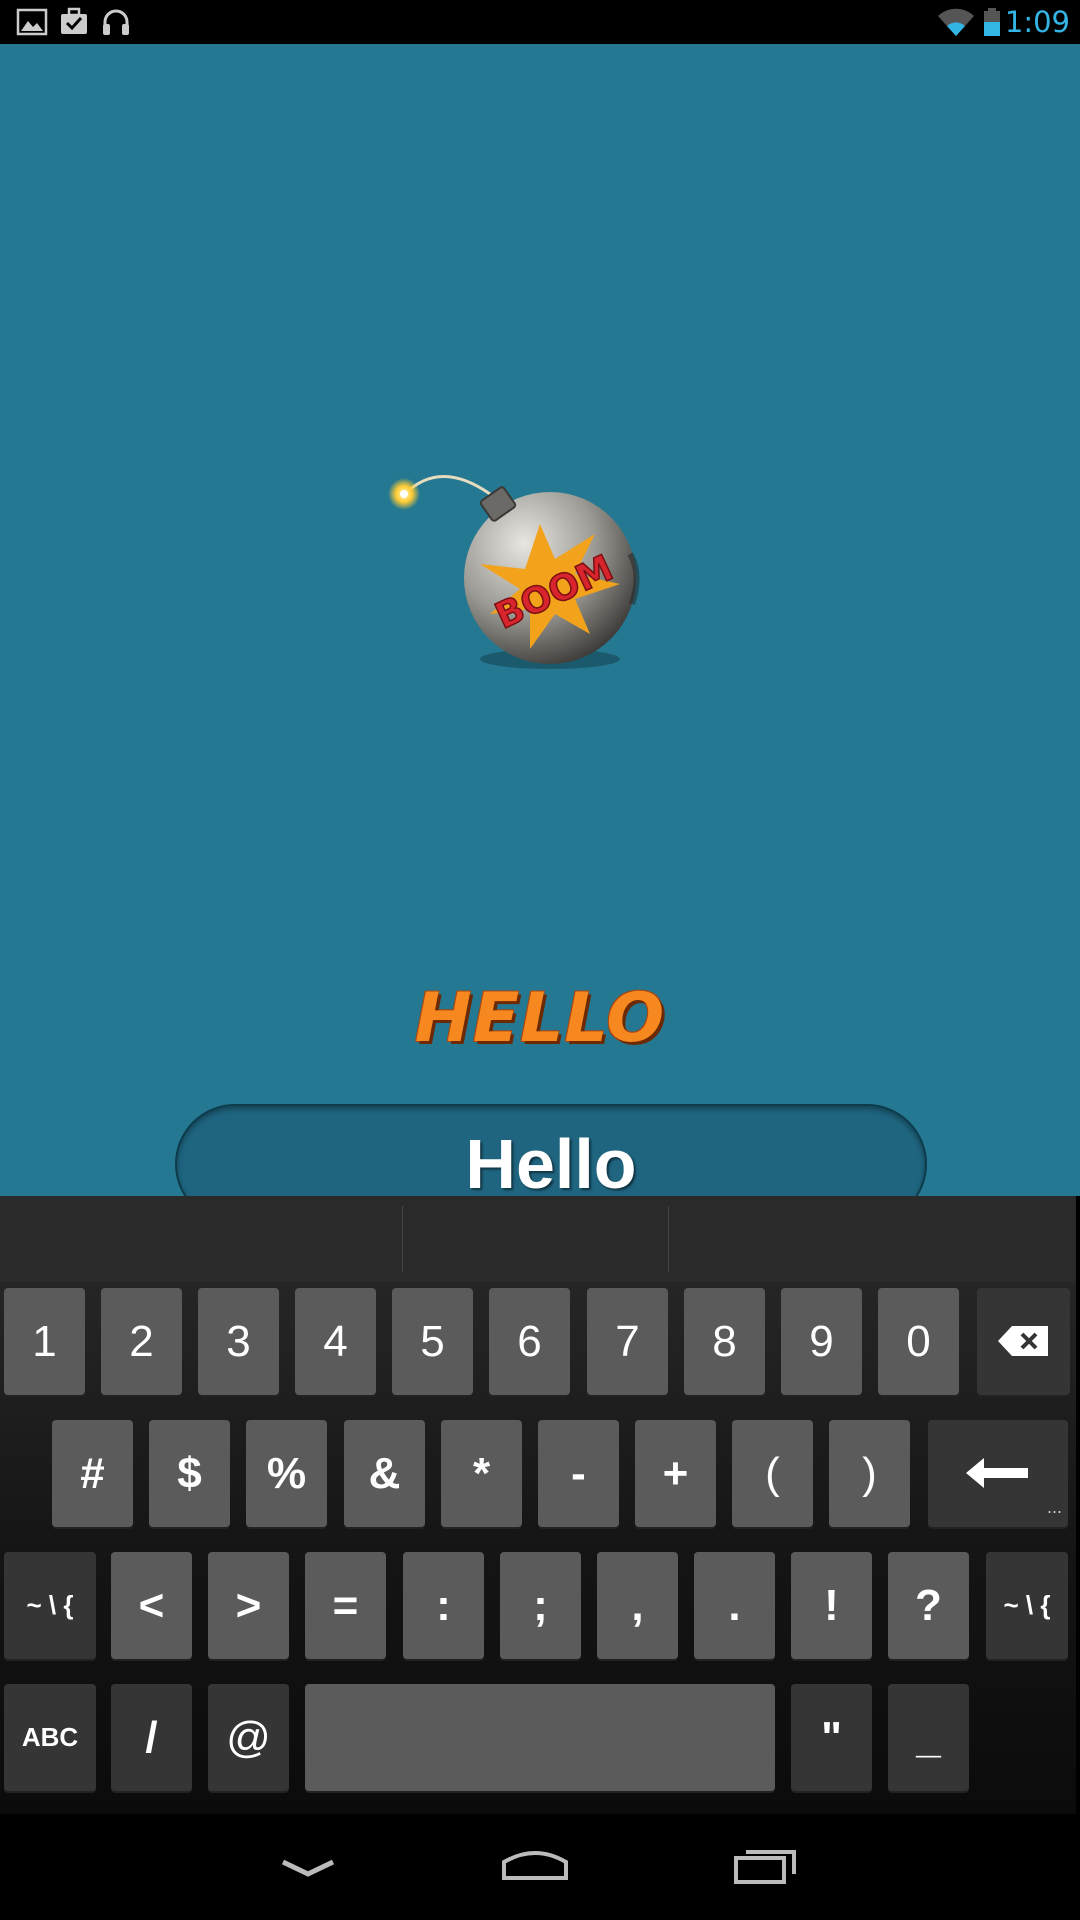 The width and height of the screenshot is (1080, 1920). I want to click on answer-input-text: Hello, so click(551, 1164).